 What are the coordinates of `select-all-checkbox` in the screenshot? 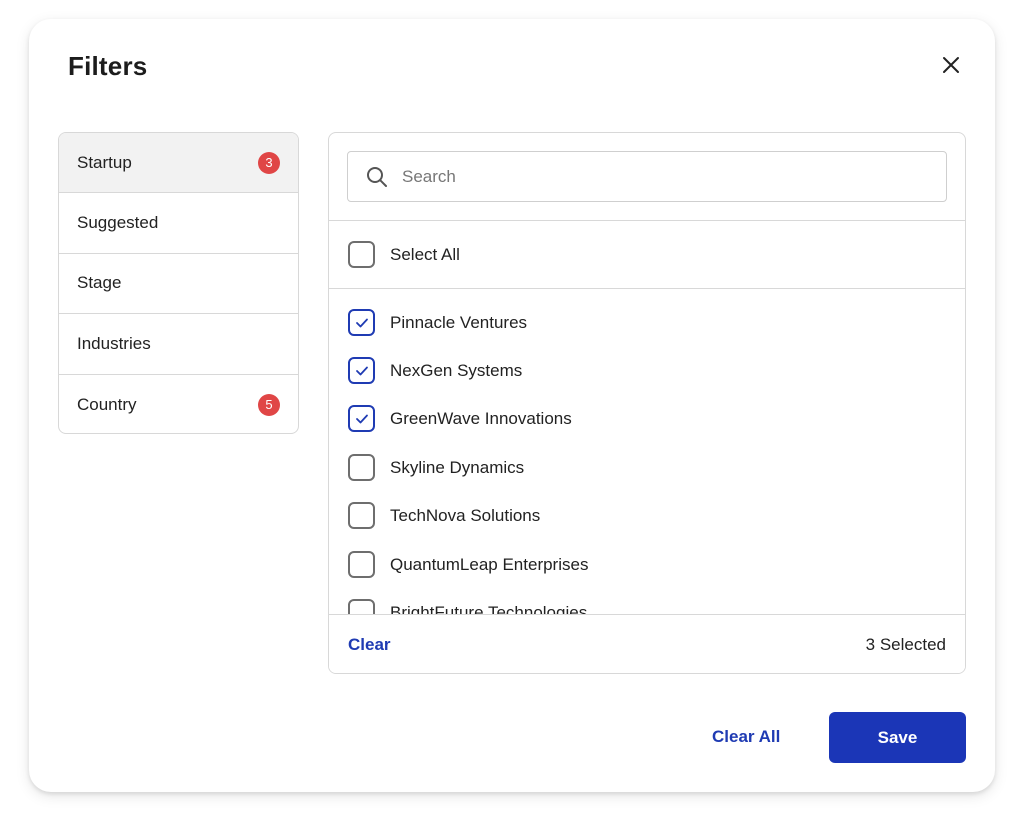 It's located at (361, 254).